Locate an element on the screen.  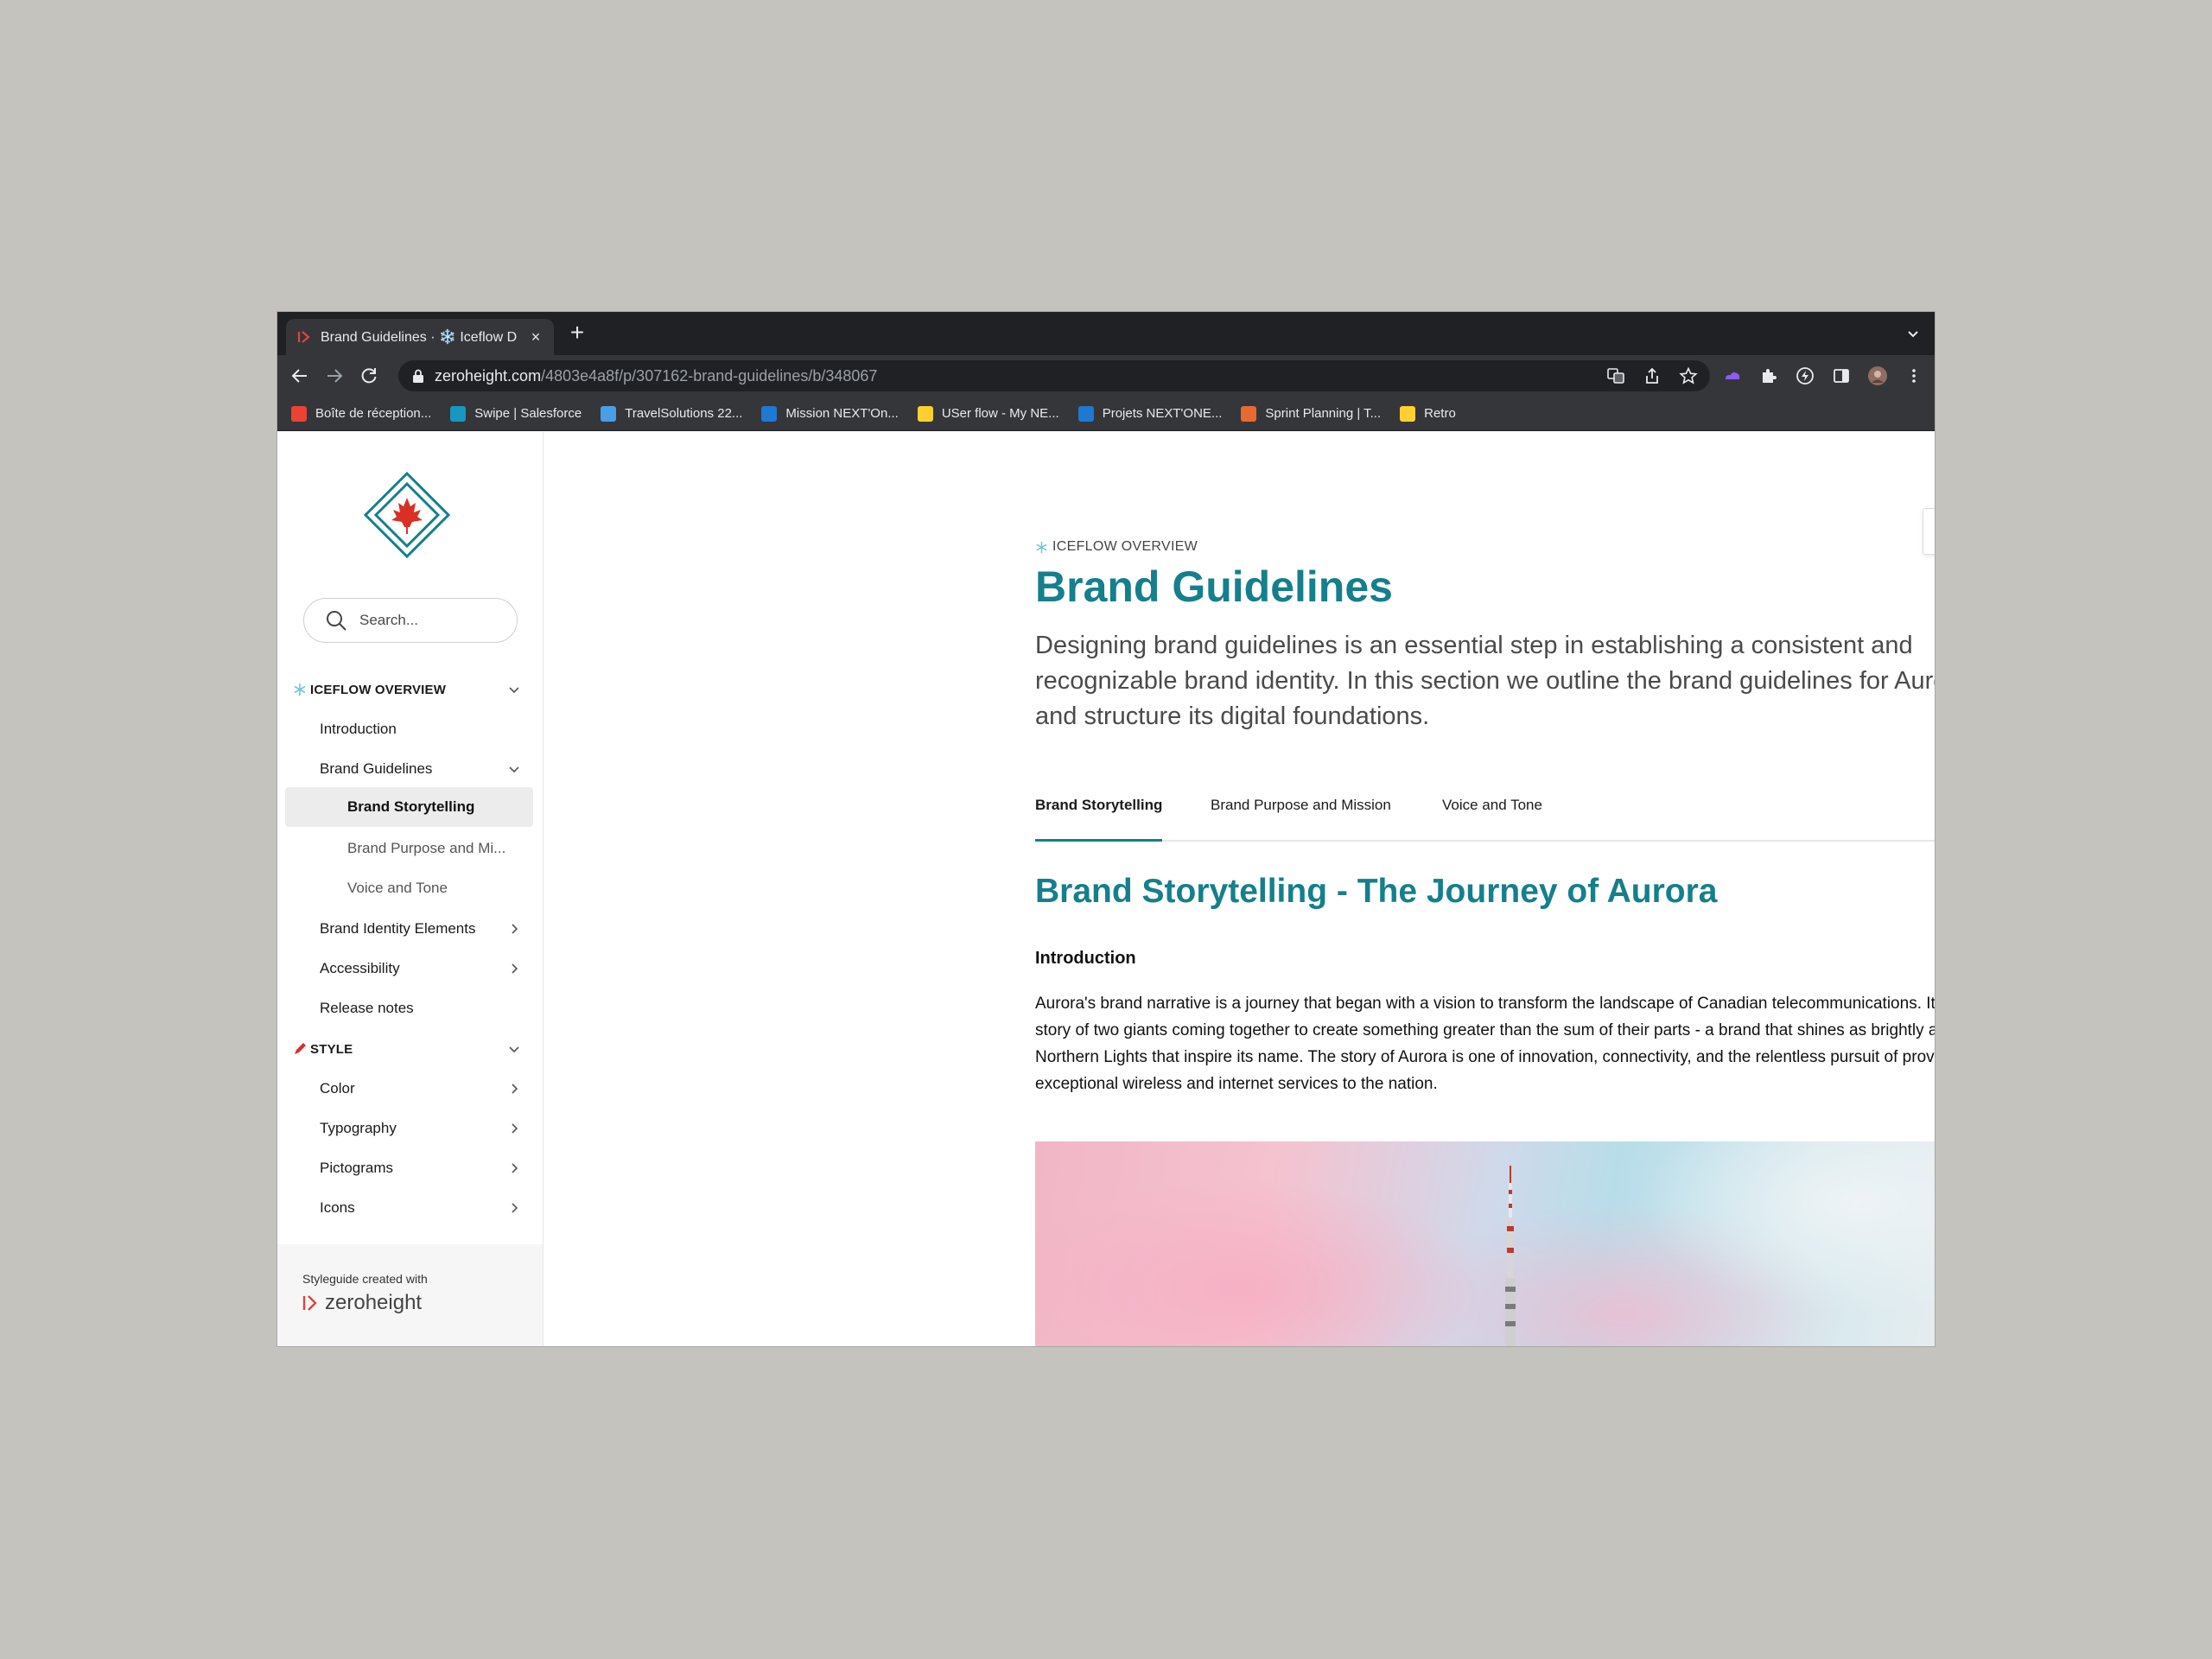
share-icon is located at coordinates (1652, 375).